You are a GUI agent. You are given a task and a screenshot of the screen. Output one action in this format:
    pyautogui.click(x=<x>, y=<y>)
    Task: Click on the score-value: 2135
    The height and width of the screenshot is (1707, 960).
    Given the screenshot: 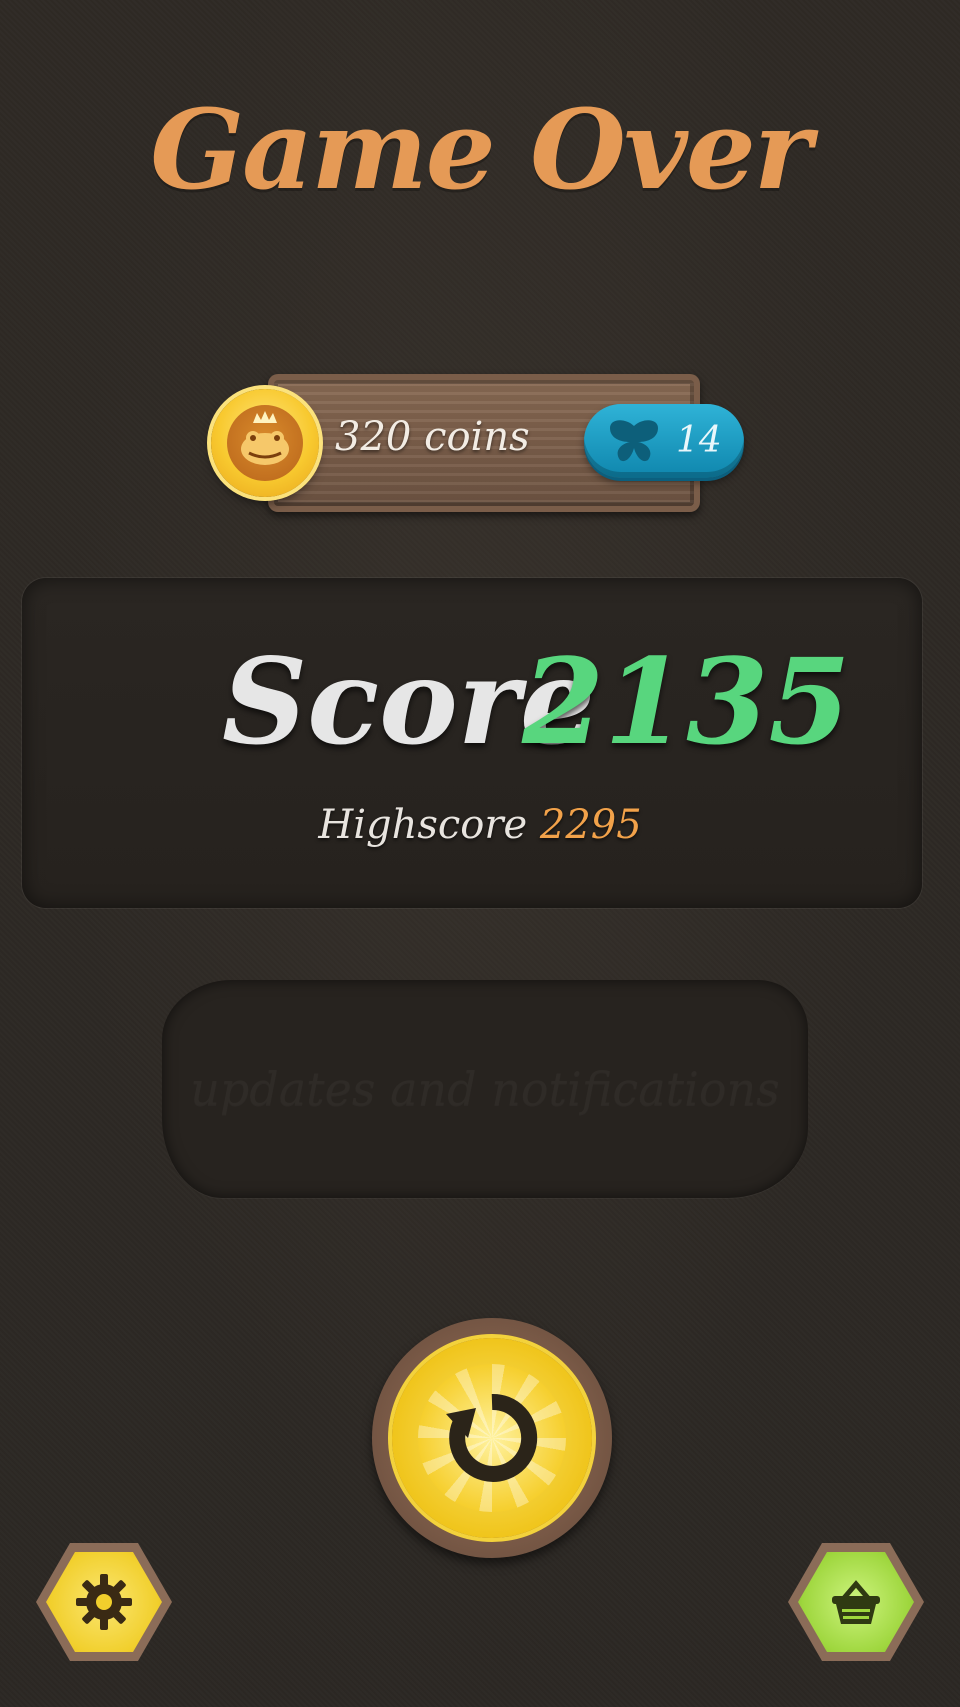 What is the action you would take?
    pyautogui.click(x=686, y=701)
    